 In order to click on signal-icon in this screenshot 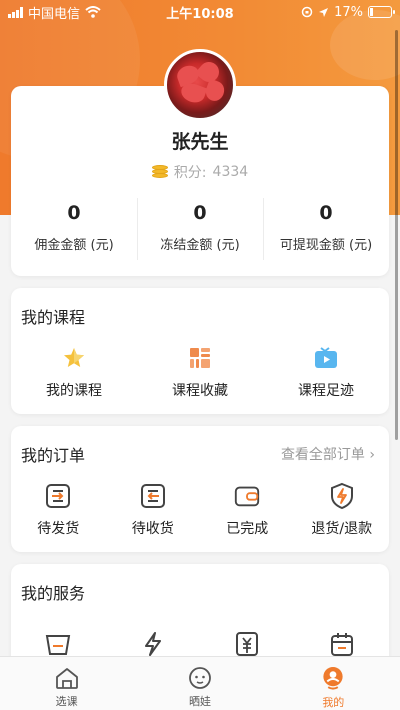, I will do `click(15, 12)`.